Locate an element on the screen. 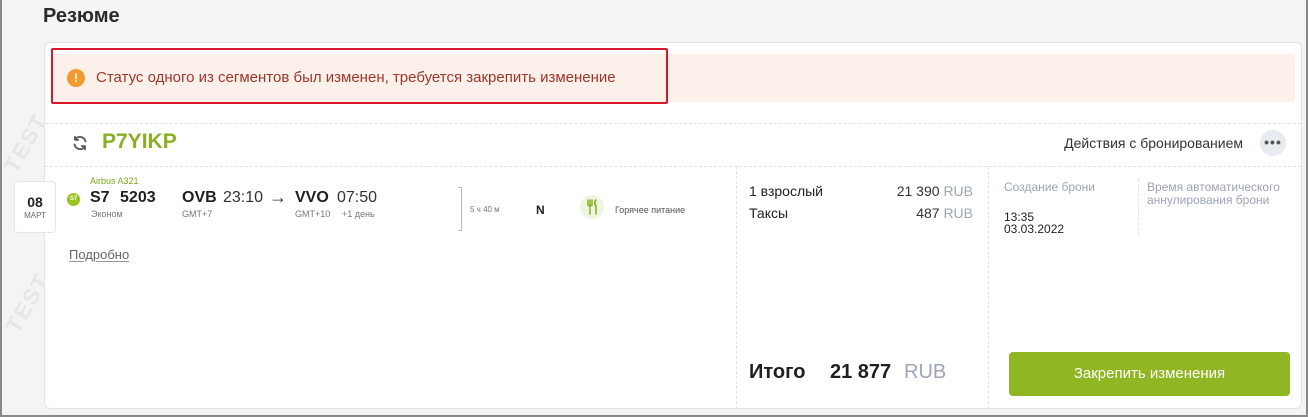 The image size is (1308, 417). arrow-right-icon: → is located at coordinates (278, 197).